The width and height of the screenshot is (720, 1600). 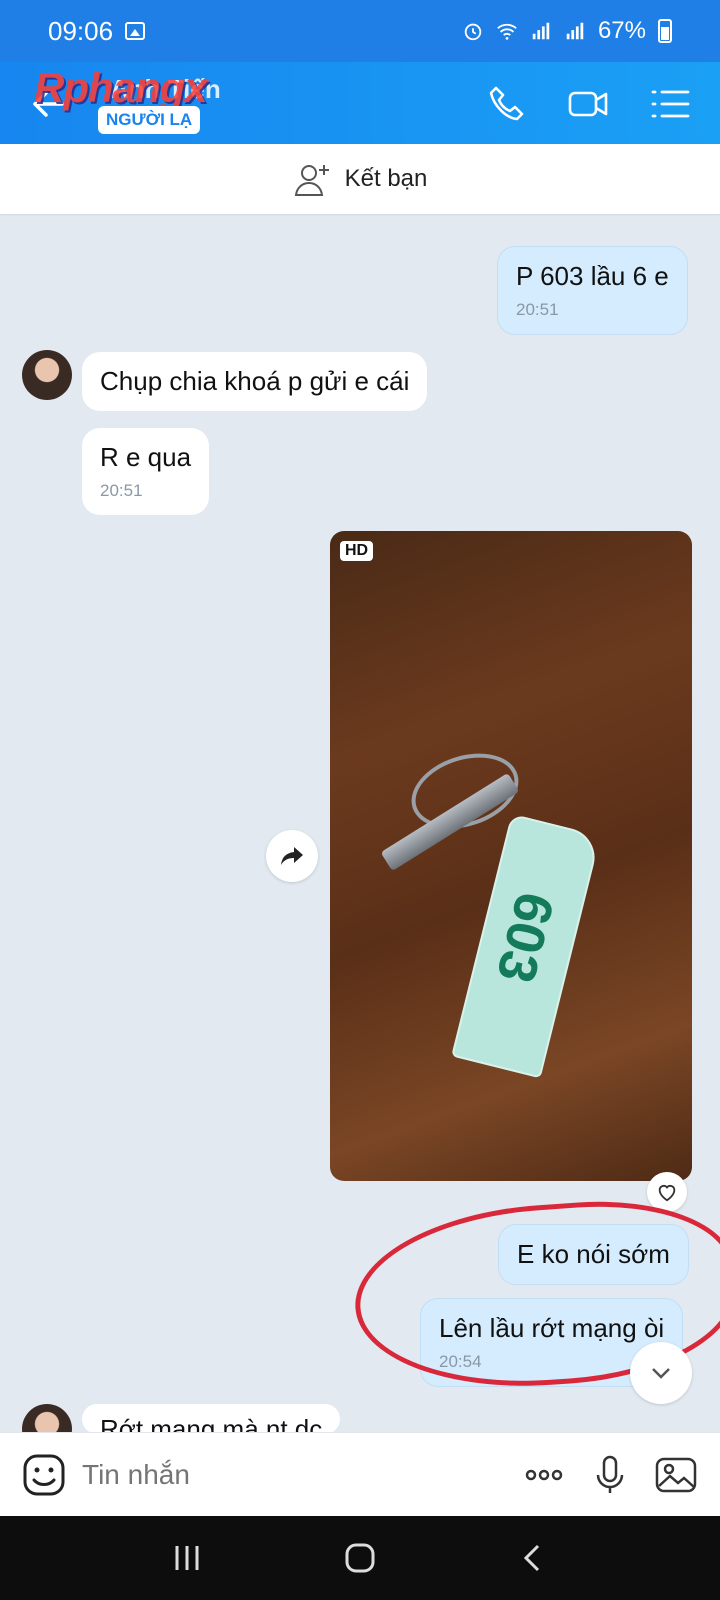 What do you see at coordinates (211, 1424) in the screenshot?
I see `message-text: Rớt mạng mà nt dc` at bounding box center [211, 1424].